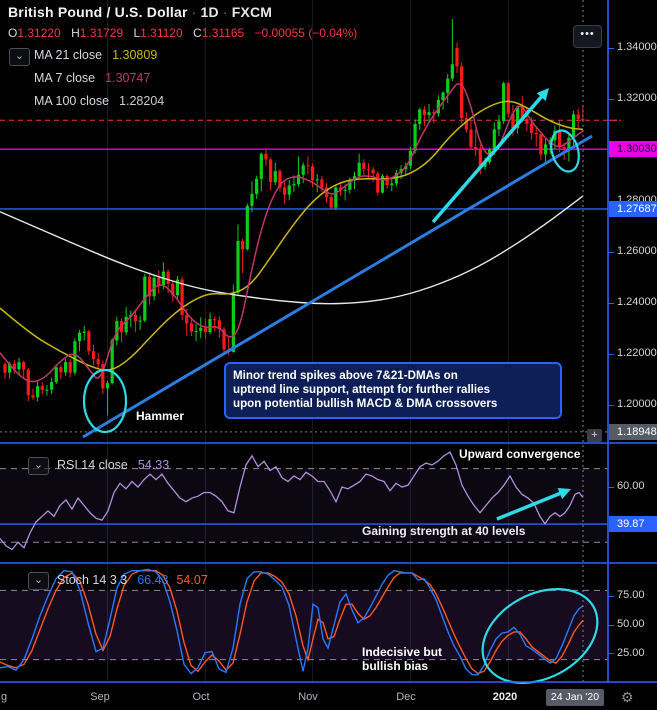  What do you see at coordinates (192, 580) in the screenshot?
I see `stoch-d-value: 54.07` at bounding box center [192, 580].